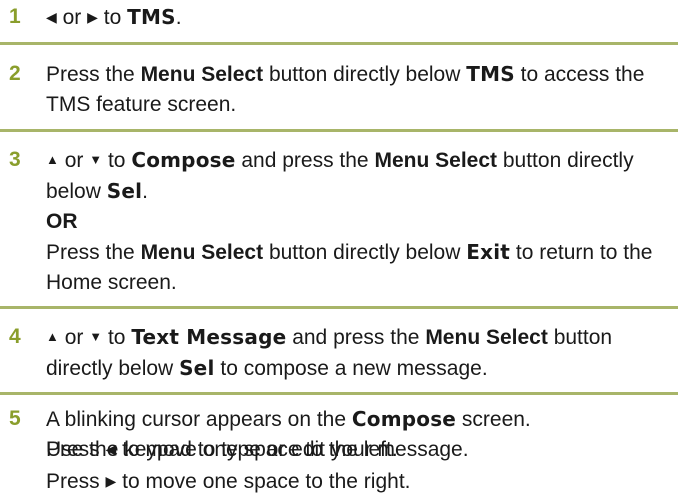 The height and width of the screenshot is (498, 678). Describe the element at coordinates (488, 252) in the screenshot. I see `display-text: Exit` at that location.